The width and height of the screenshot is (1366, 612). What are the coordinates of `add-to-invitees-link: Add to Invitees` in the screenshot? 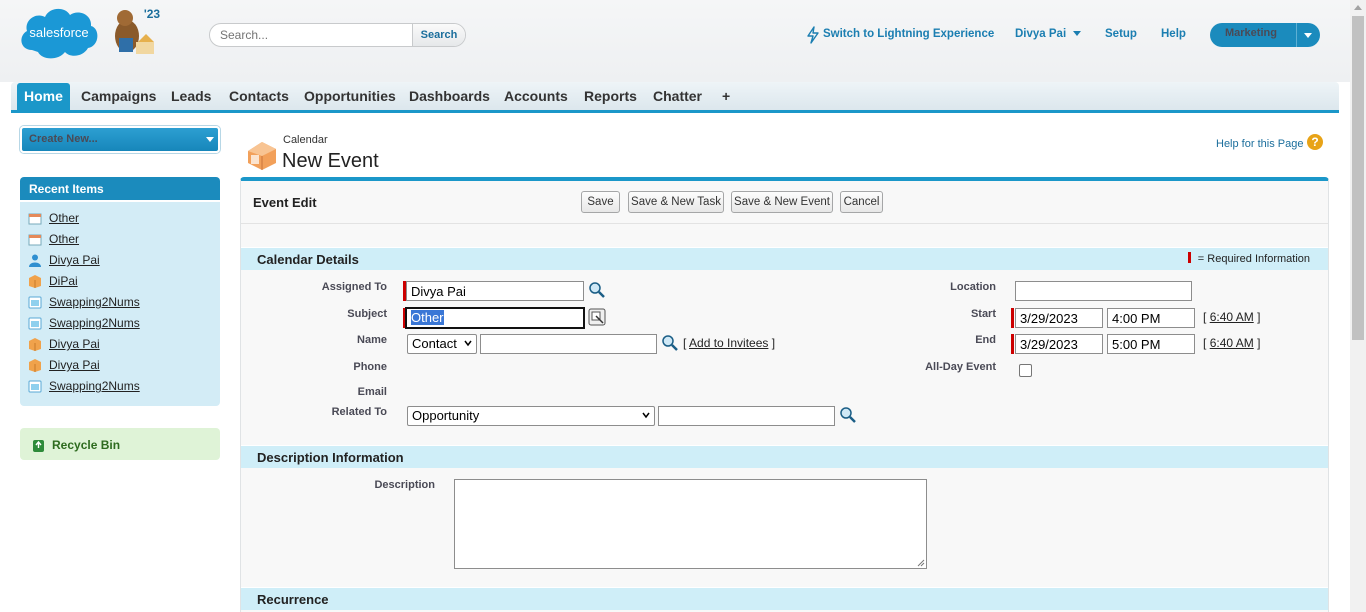 It's located at (728, 343).